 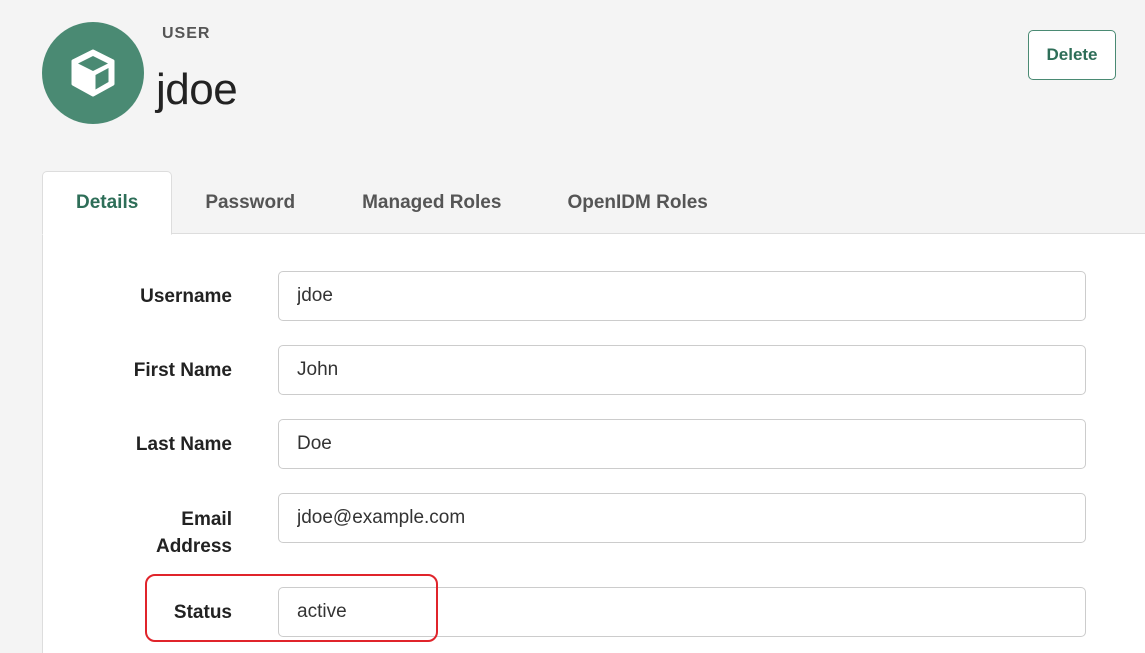 What do you see at coordinates (682, 444) in the screenshot?
I see `last-name-field` at bounding box center [682, 444].